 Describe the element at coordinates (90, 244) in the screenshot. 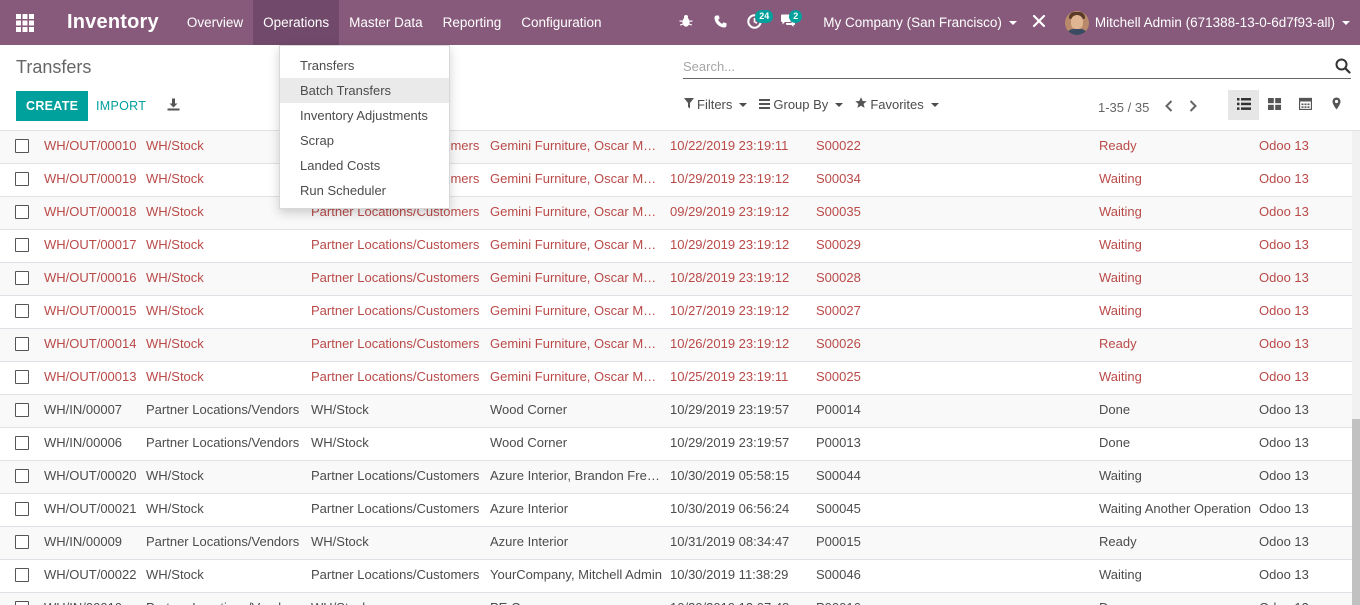

I see `reference-cell: WH/OUT/00017` at that location.